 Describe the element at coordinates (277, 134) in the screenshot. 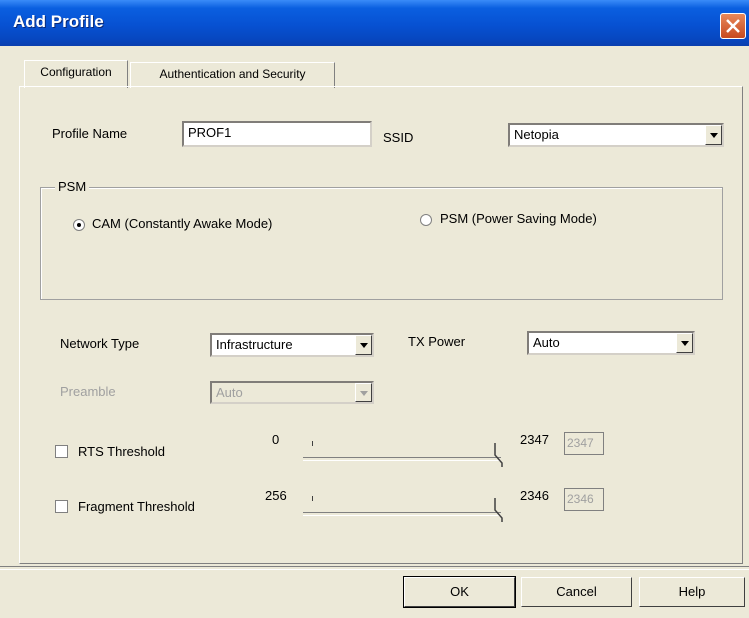

I see `profile-name-input: PROF1` at that location.